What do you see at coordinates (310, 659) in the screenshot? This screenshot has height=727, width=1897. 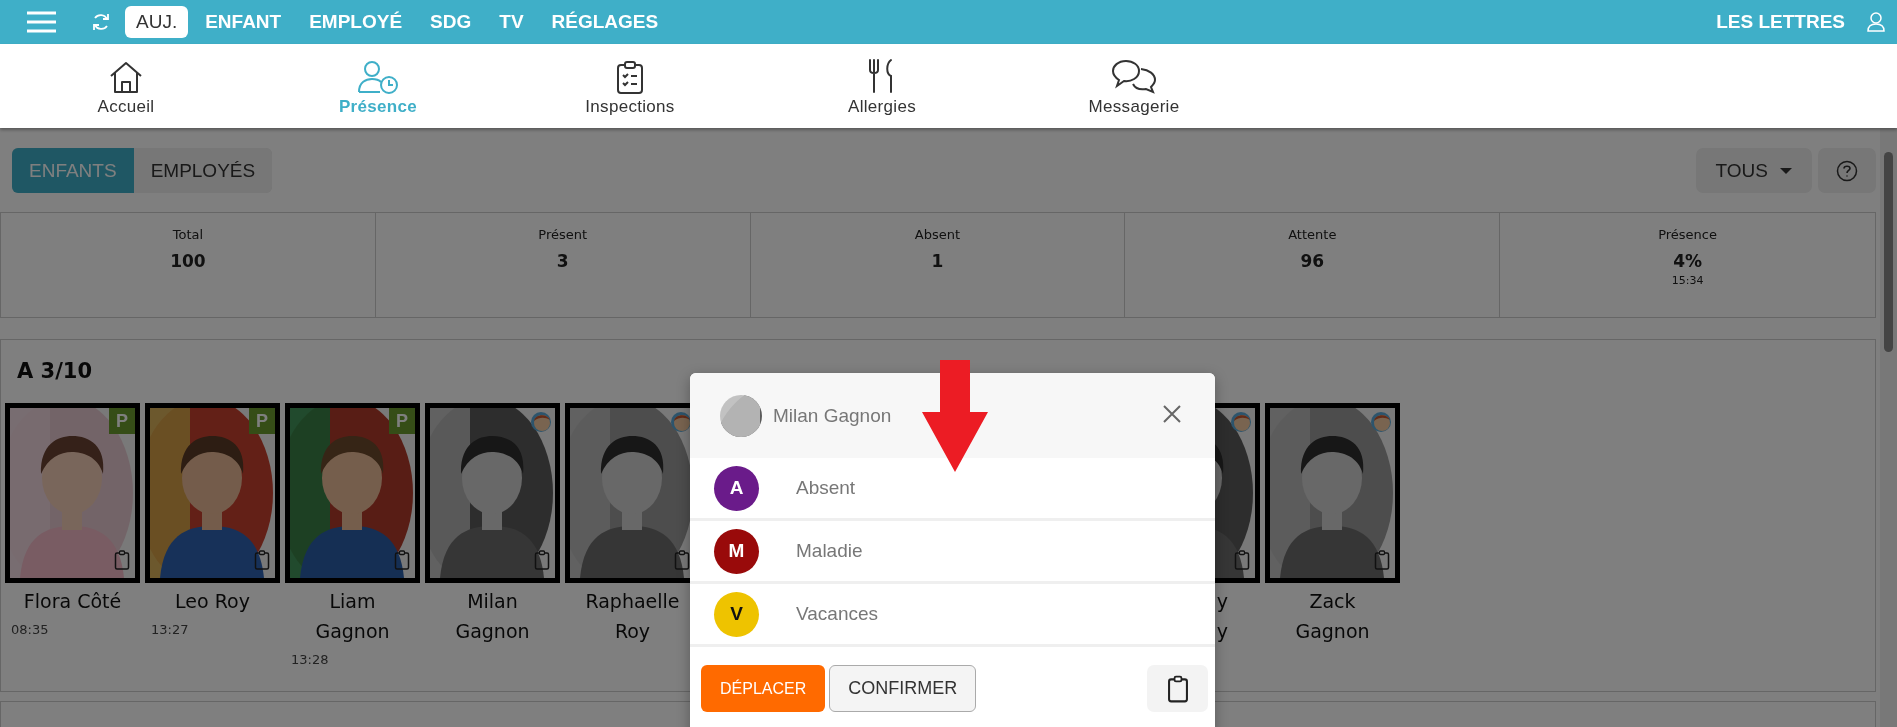 I see `arrival-time: 13:28` at bounding box center [310, 659].